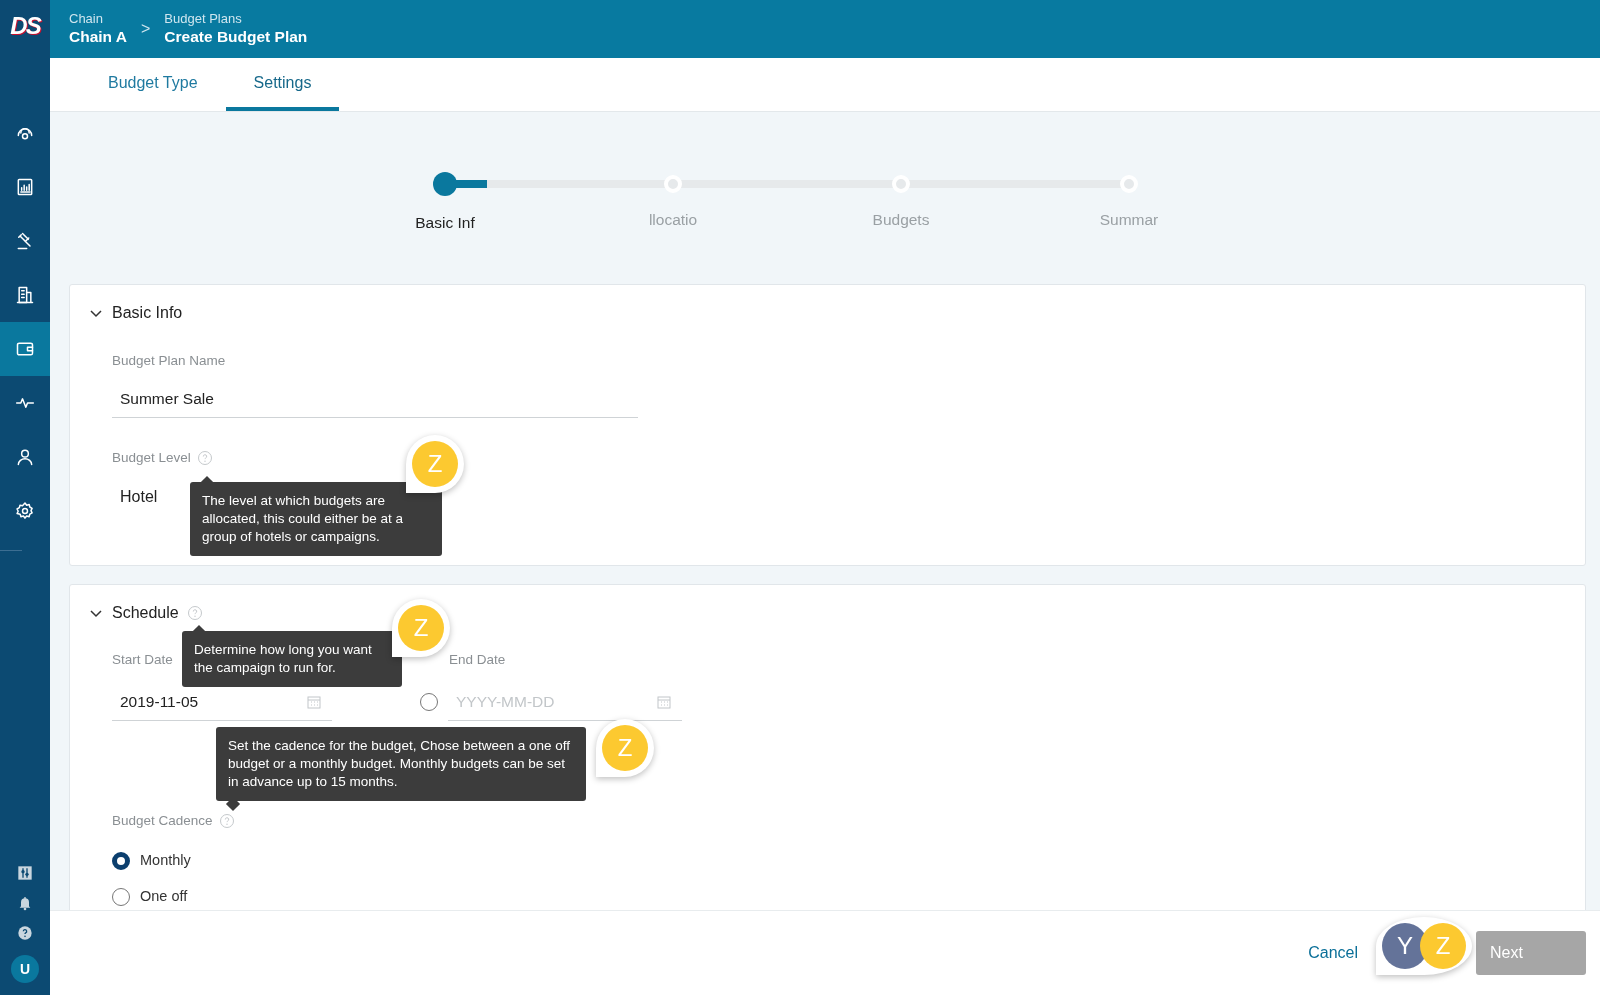 This screenshot has width=1600, height=995. I want to click on field-label: Start Date, so click(142, 660).